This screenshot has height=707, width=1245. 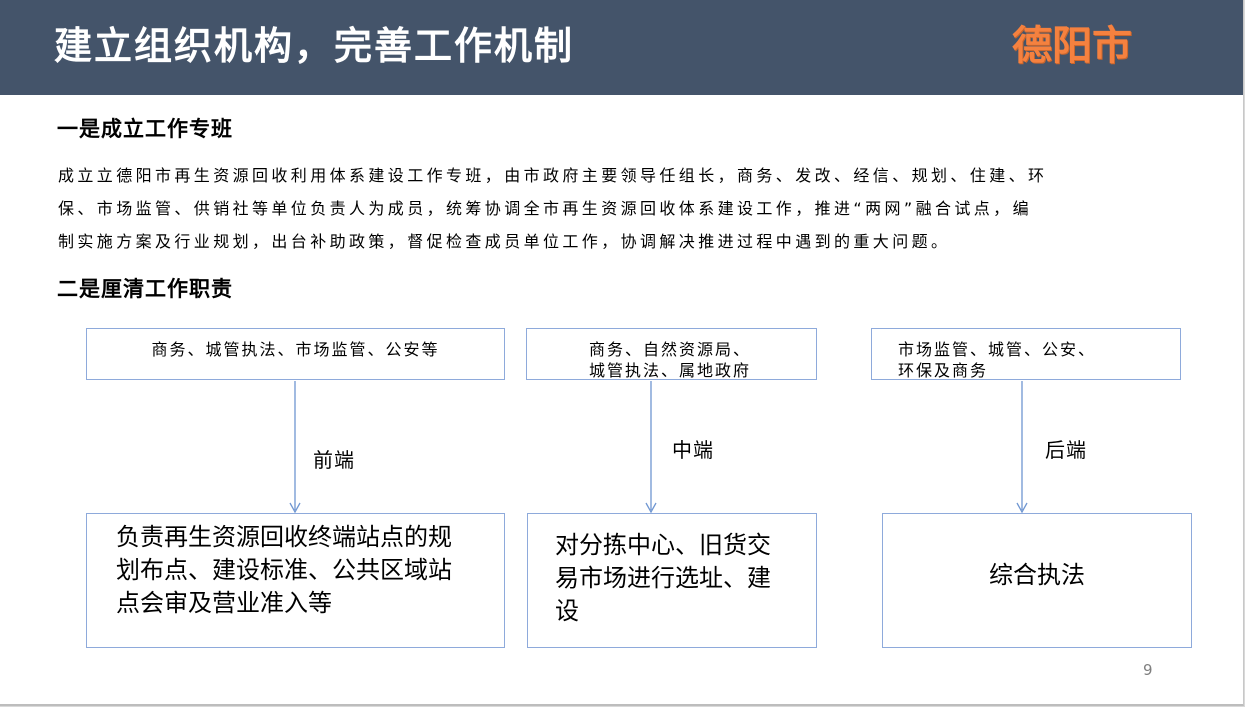 I want to click on stage-label-front: 前端, so click(x=334, y=460).